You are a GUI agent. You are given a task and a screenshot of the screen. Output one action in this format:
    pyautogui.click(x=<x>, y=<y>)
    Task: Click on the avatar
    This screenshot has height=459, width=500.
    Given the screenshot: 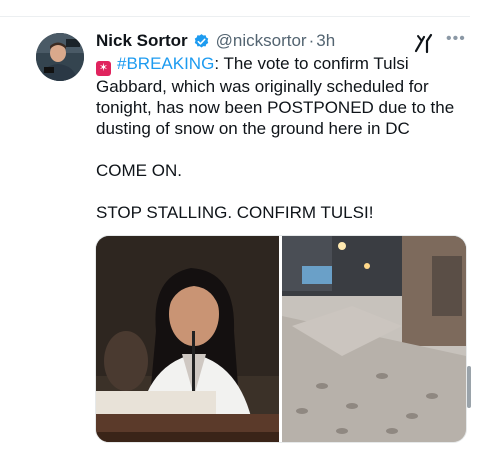 What is the action you would take?
    pyautogui.click(x=60, y=57)
    